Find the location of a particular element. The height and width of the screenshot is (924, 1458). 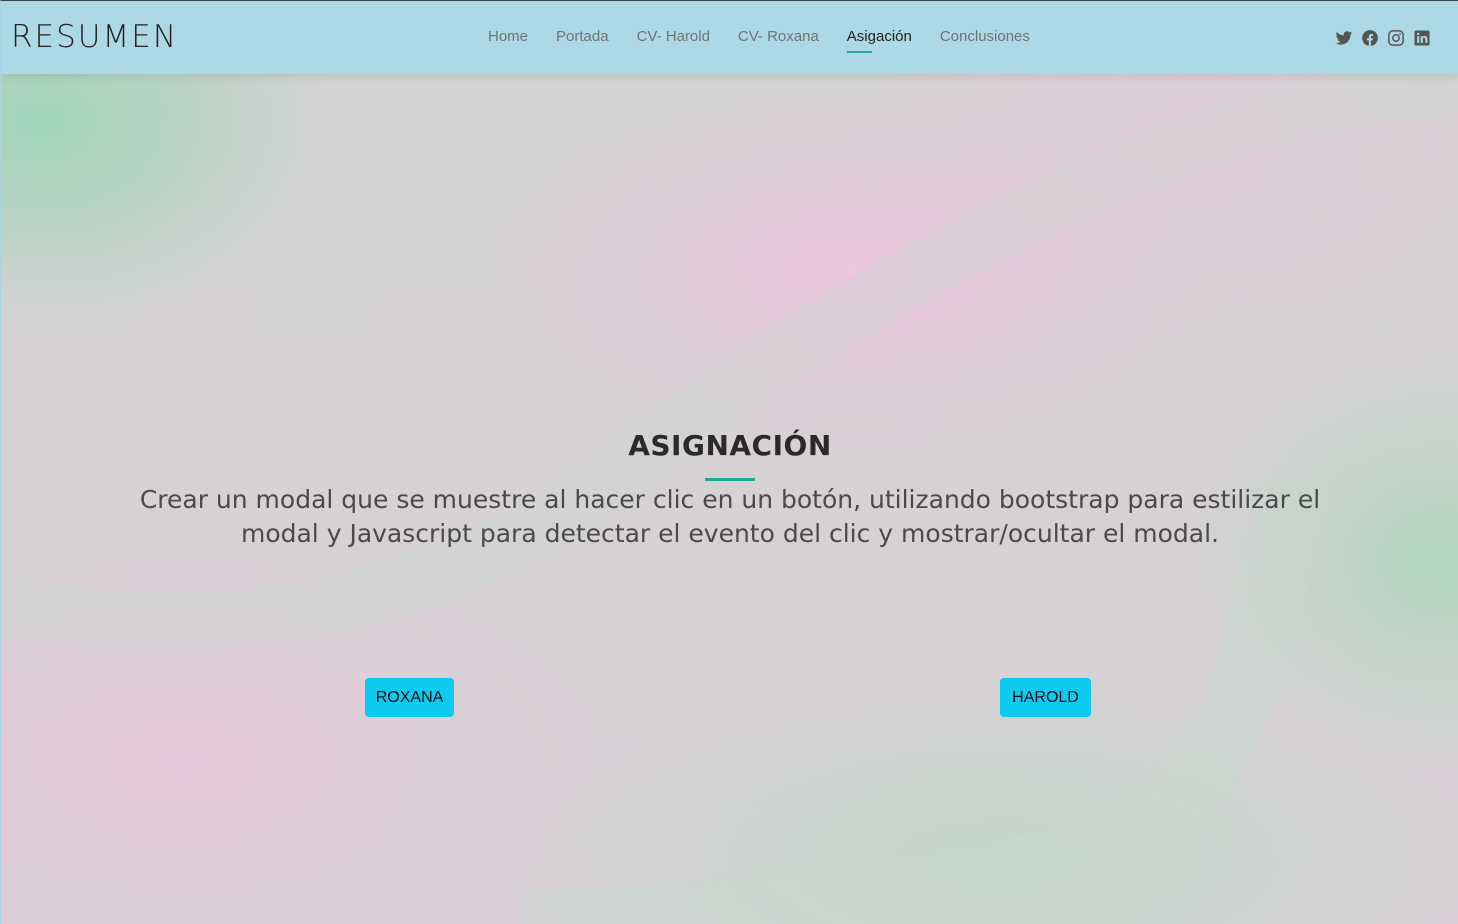

facebook-icon is located at coordinates (1370, 38).